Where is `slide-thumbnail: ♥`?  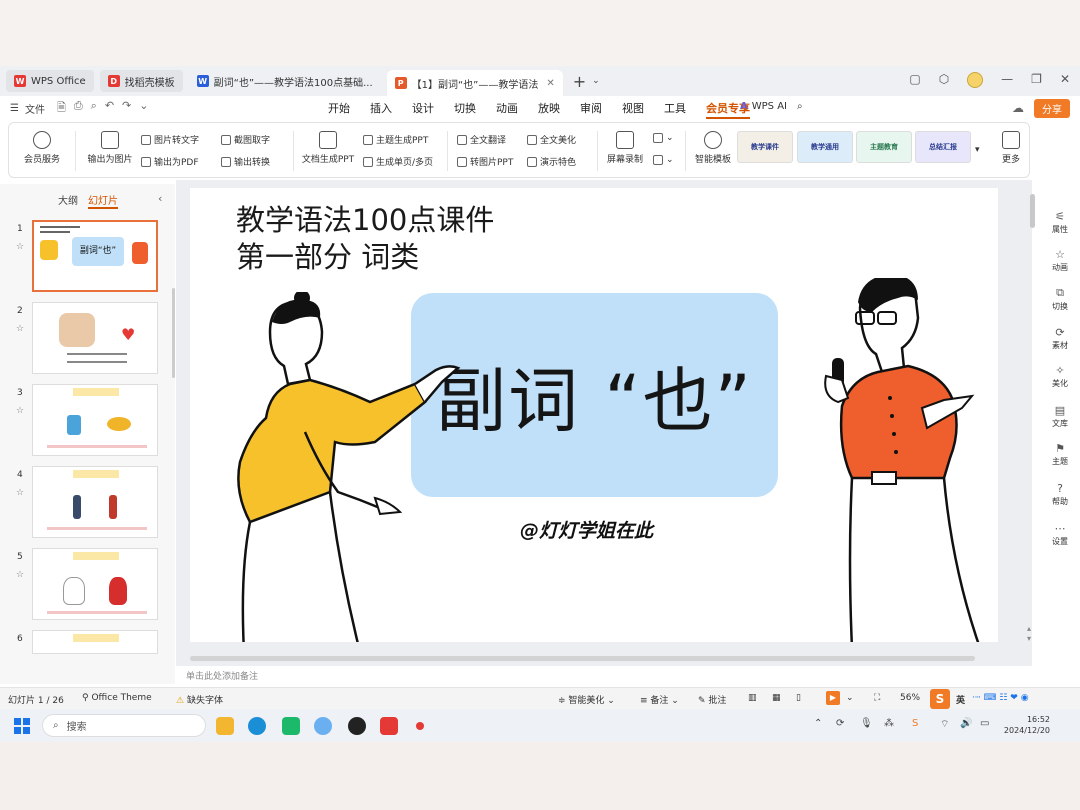 slide-thumbnail: ♥ is located at coordinates (95, 338).